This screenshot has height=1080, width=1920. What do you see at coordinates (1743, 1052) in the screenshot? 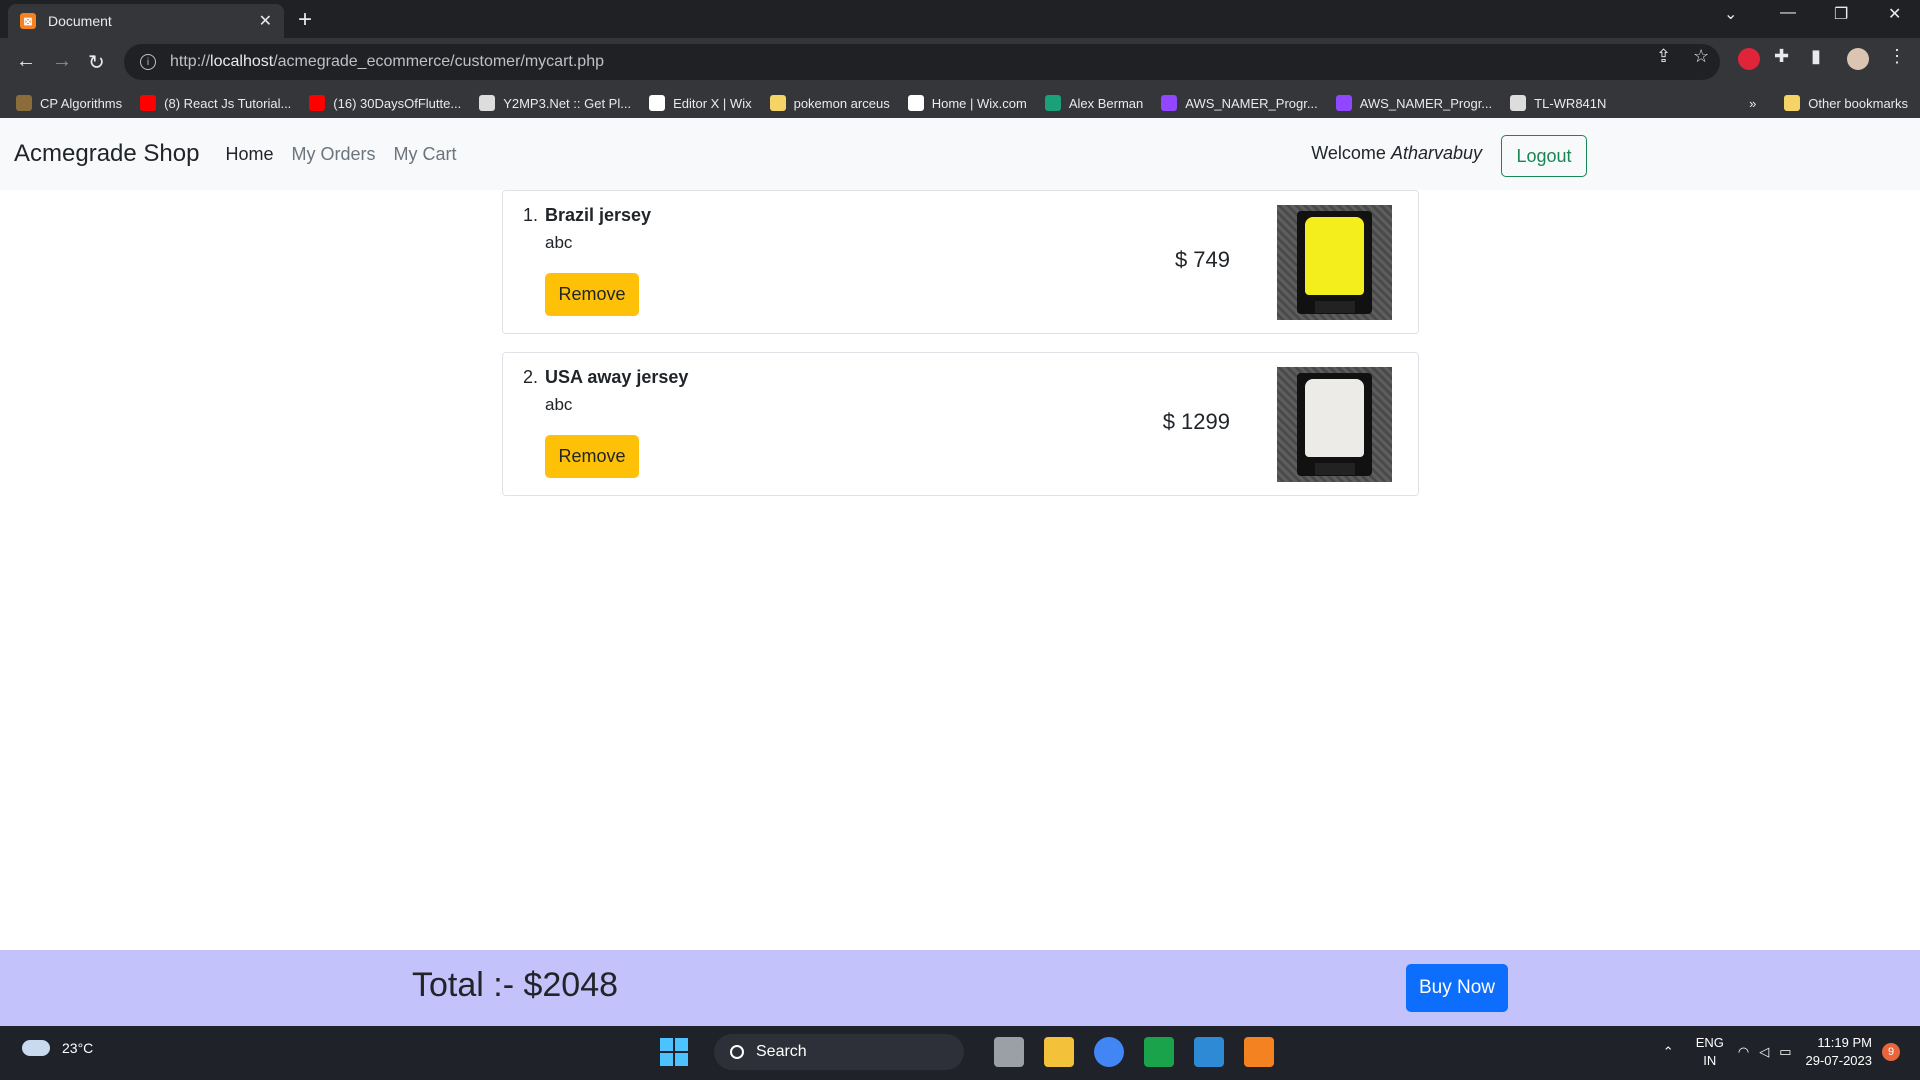
I see `wifi-icon: ◠` at bounding box center [1743, 1052].